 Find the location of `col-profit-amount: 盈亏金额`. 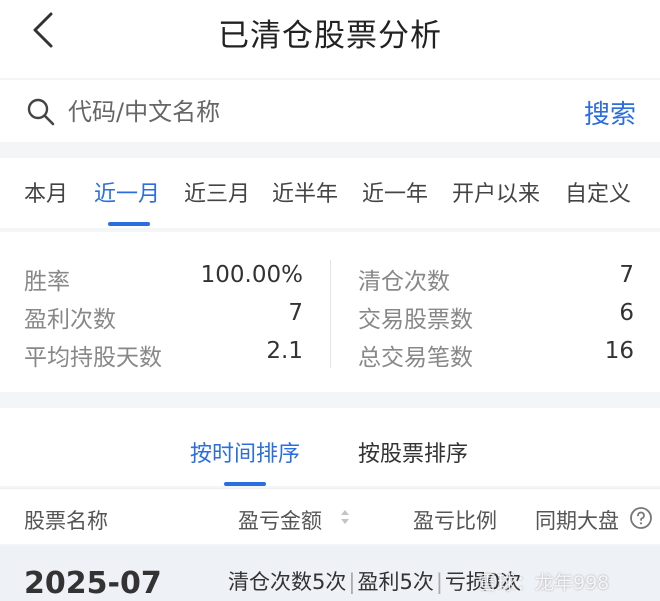

col-profit-amount: 盈亏金额 is located at coordinates (280, 520).